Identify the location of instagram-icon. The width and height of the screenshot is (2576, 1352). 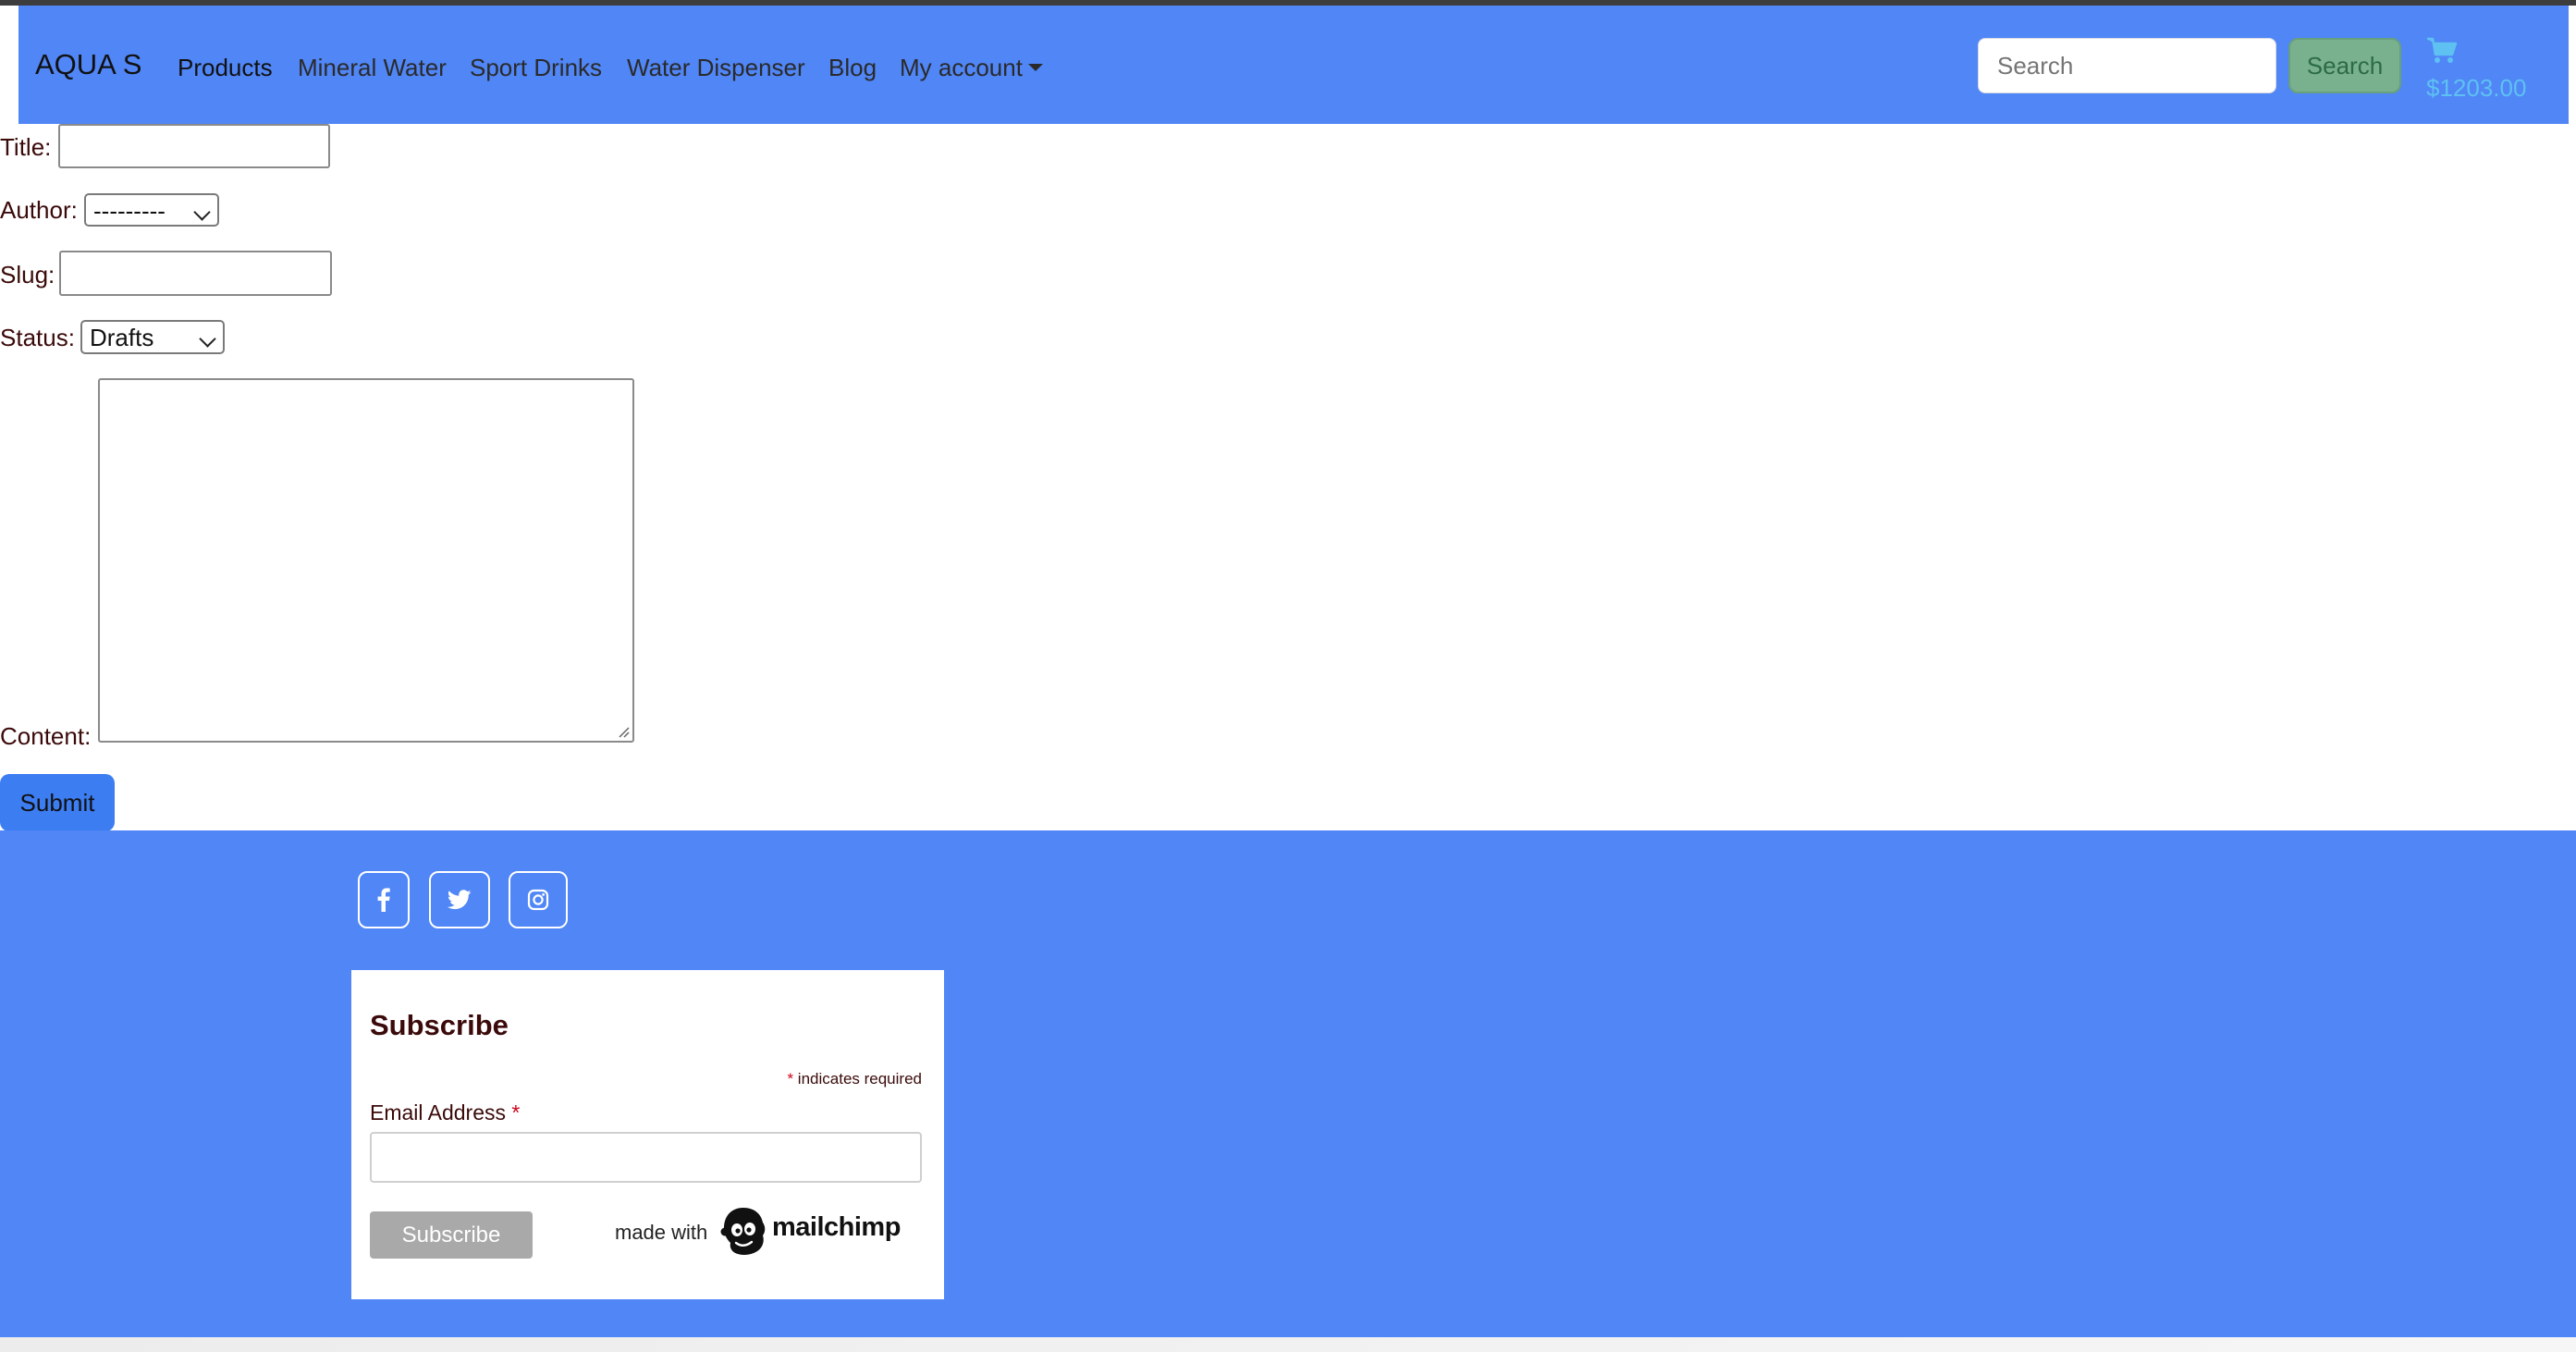
(538, 900).